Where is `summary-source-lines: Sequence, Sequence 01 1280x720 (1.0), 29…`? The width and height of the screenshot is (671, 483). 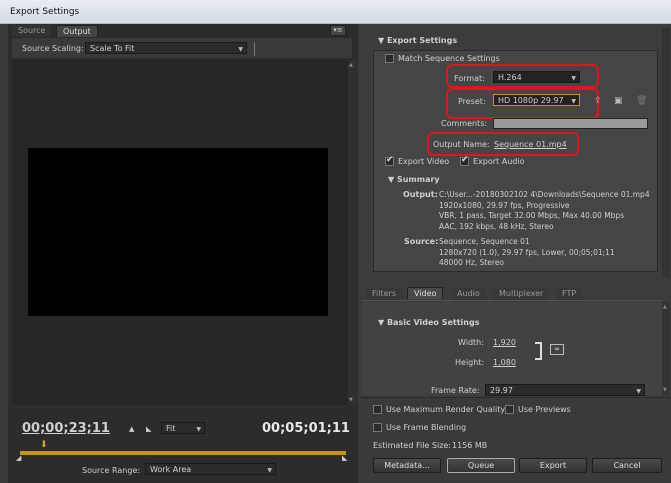 summary-source-lines: Sequence, Sequence 01 1280x720 (1.0), 29… is located at coordinates (527, 253).